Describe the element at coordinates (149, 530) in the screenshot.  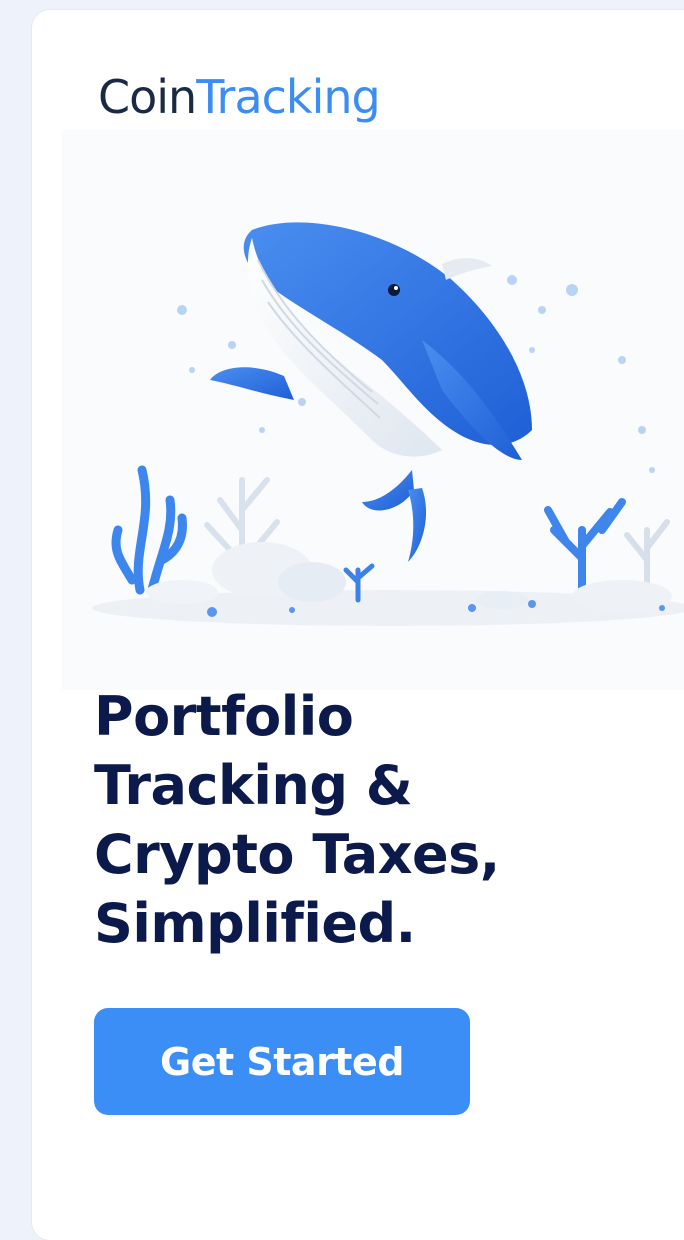
I see `coral-left-icon` at that location.